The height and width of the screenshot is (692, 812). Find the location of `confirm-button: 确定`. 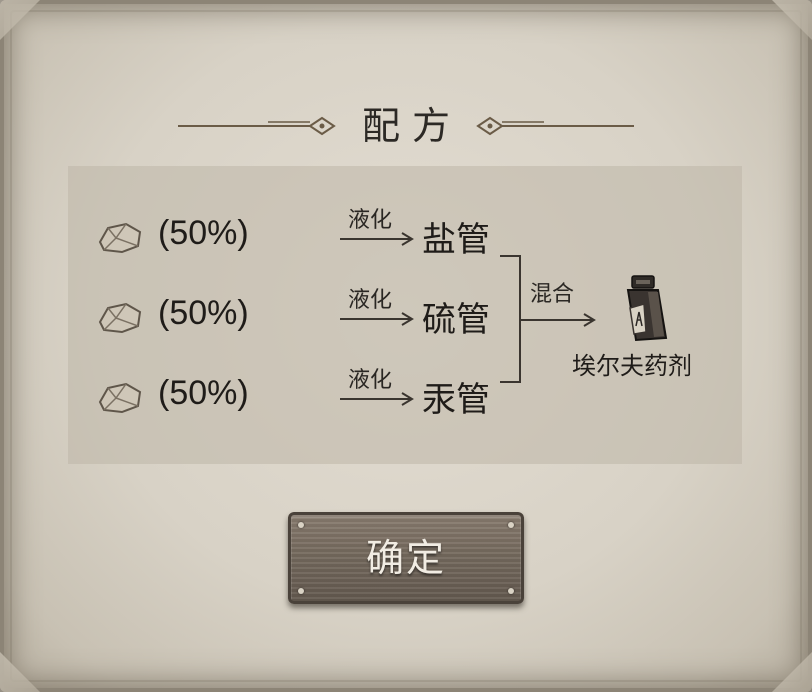

confirm-button: 确定 is located at coordinates (406, 558).